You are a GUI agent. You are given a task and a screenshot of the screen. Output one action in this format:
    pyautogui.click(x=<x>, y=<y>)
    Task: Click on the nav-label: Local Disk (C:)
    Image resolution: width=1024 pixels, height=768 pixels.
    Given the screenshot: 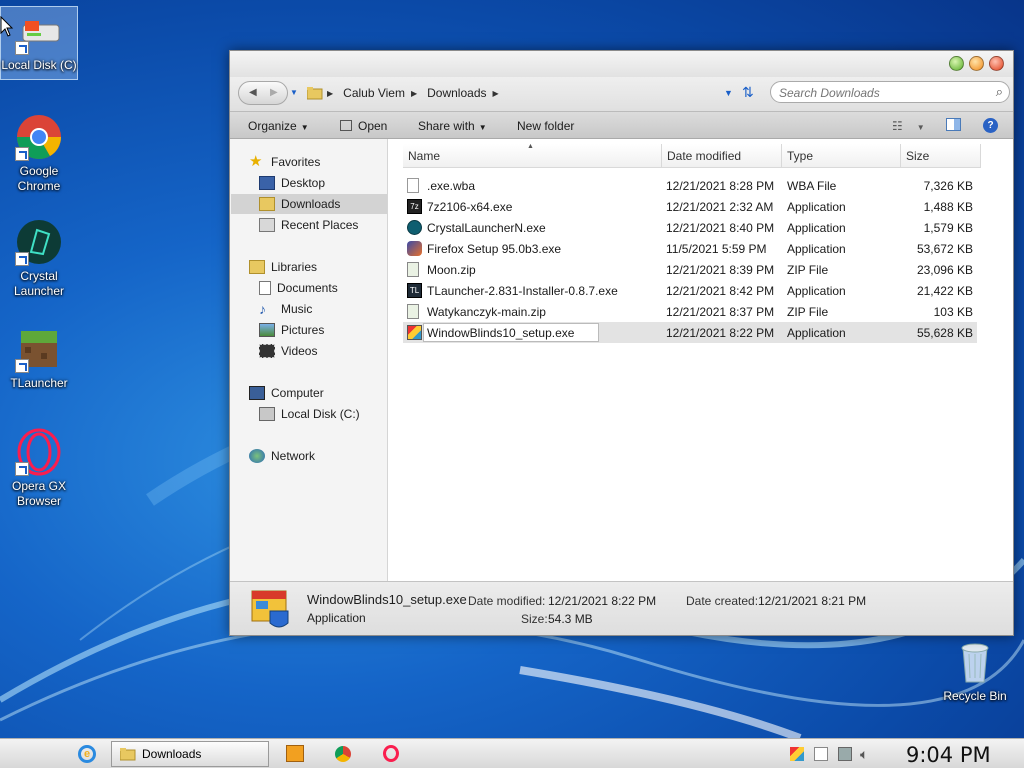 What is the action you would take?
    pyautogui.click(x=320, y=414)
    